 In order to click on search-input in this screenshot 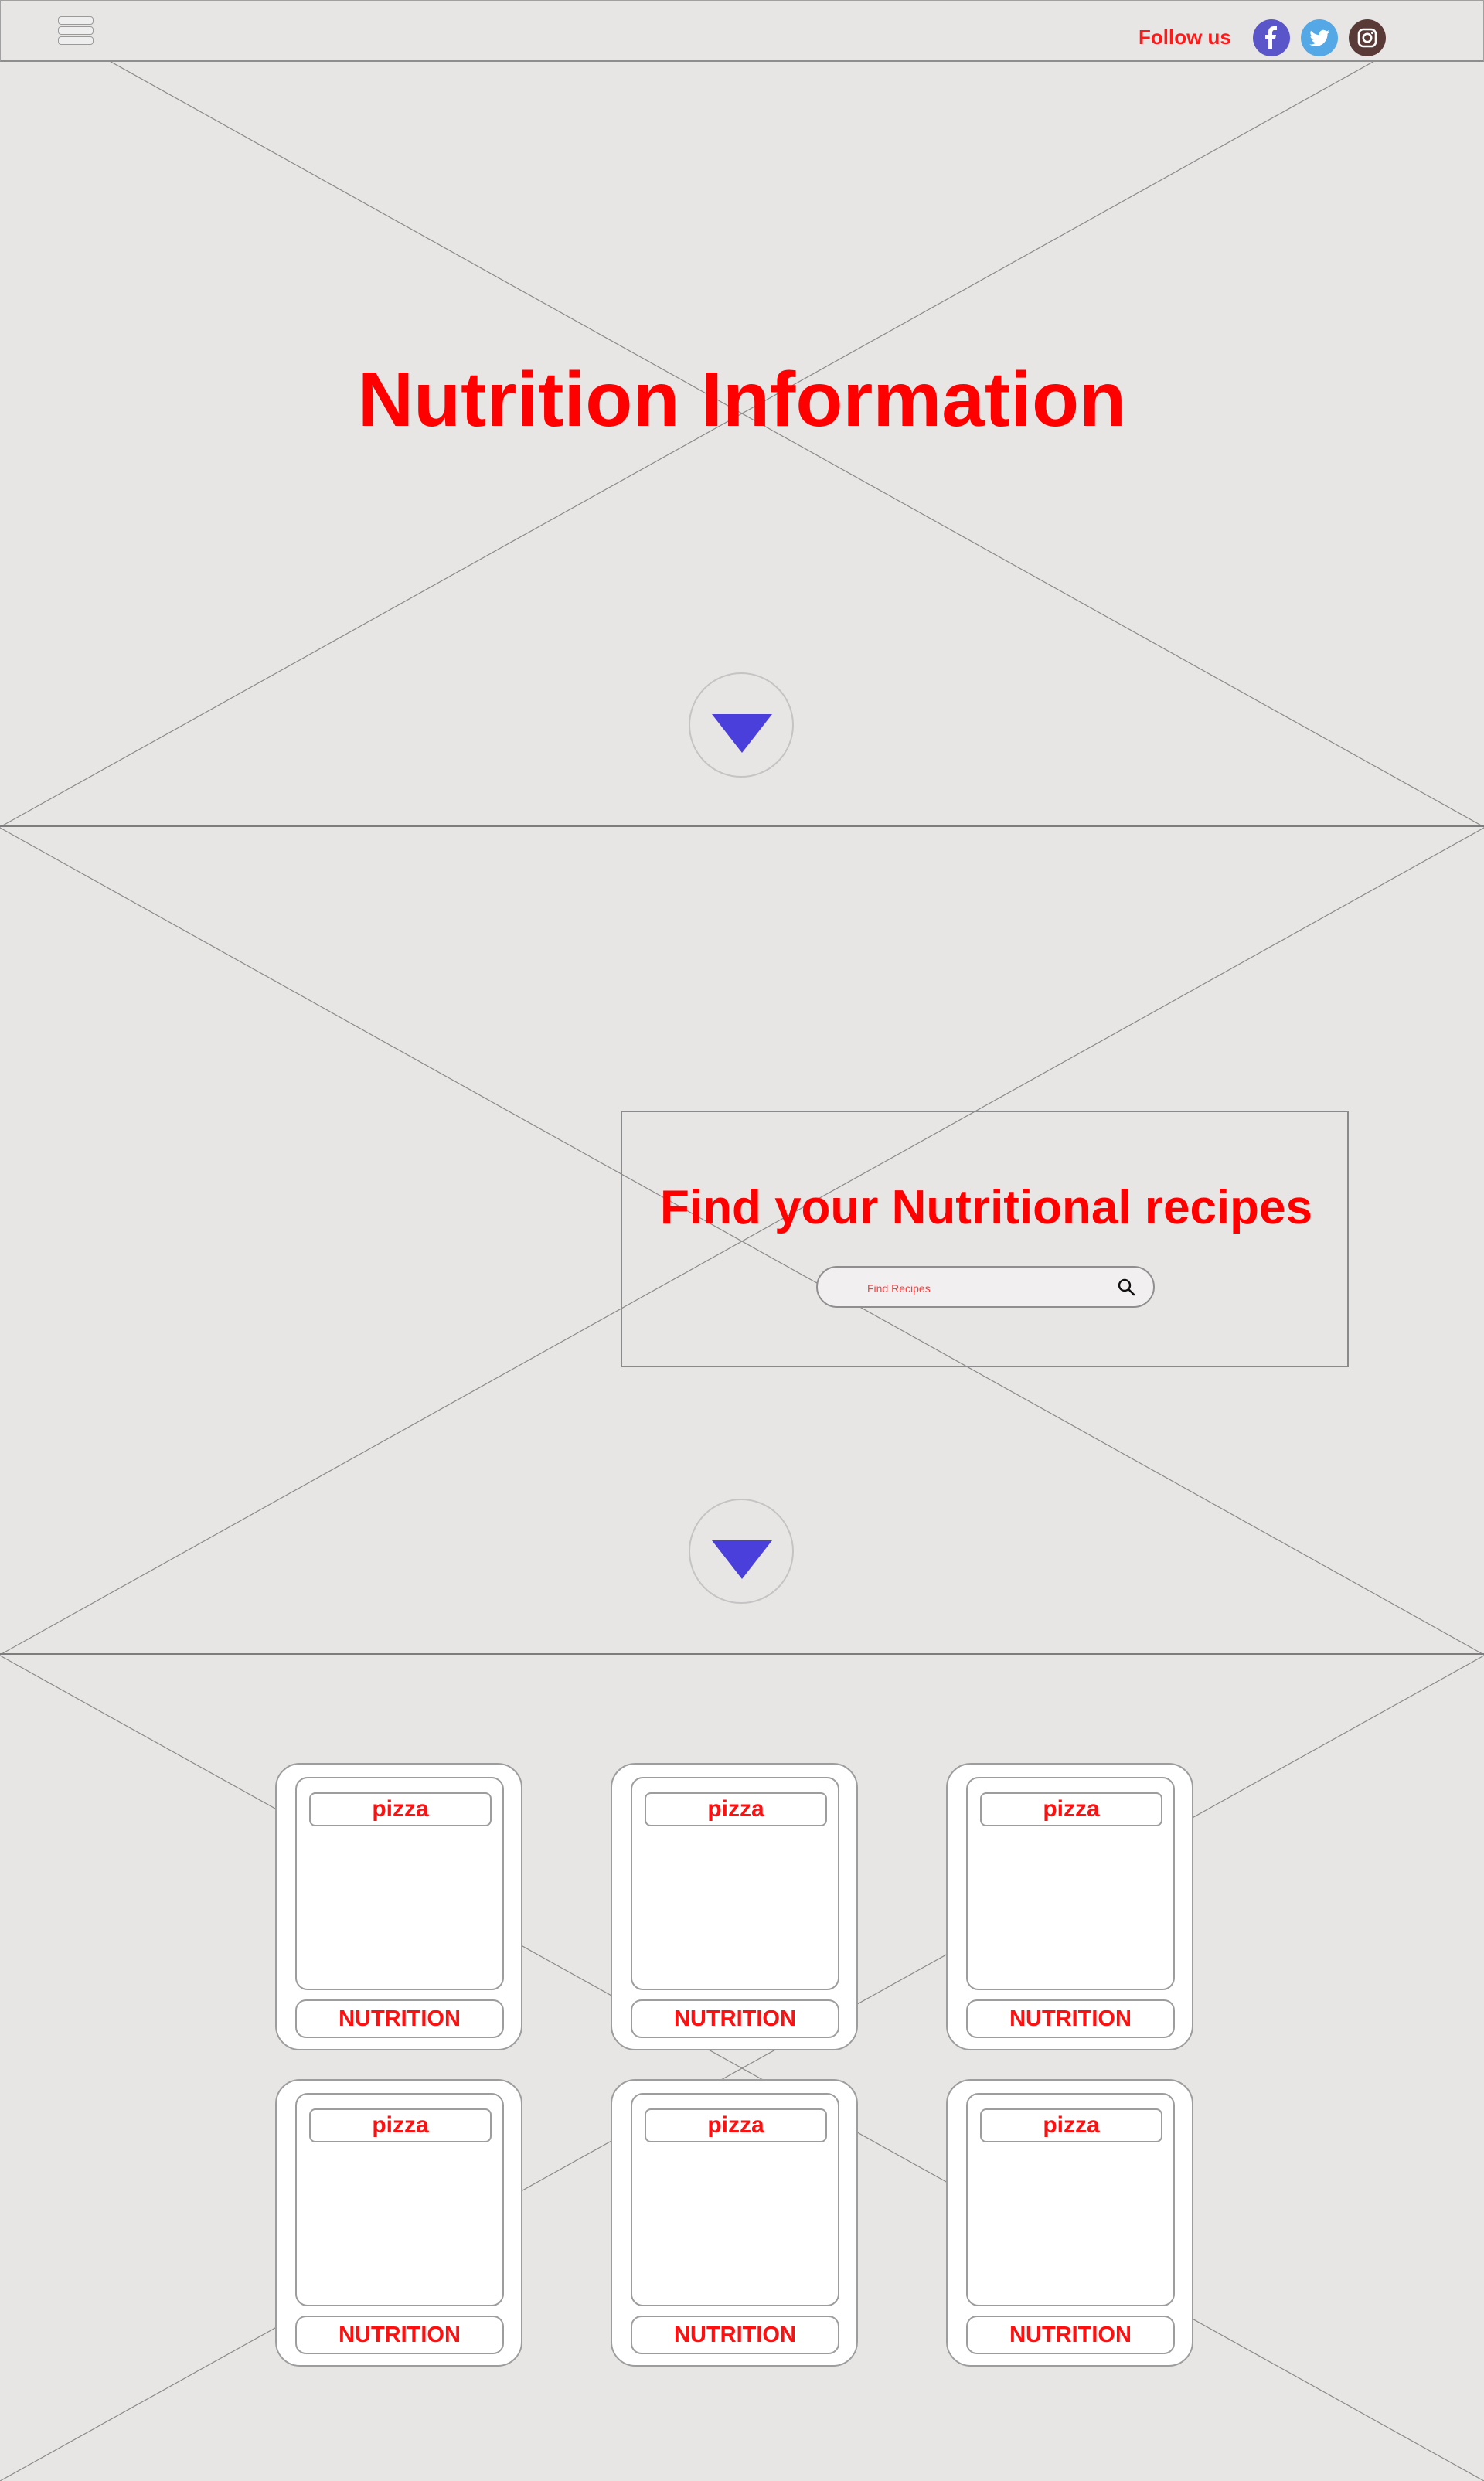, I will do `click(979, 1289)`.